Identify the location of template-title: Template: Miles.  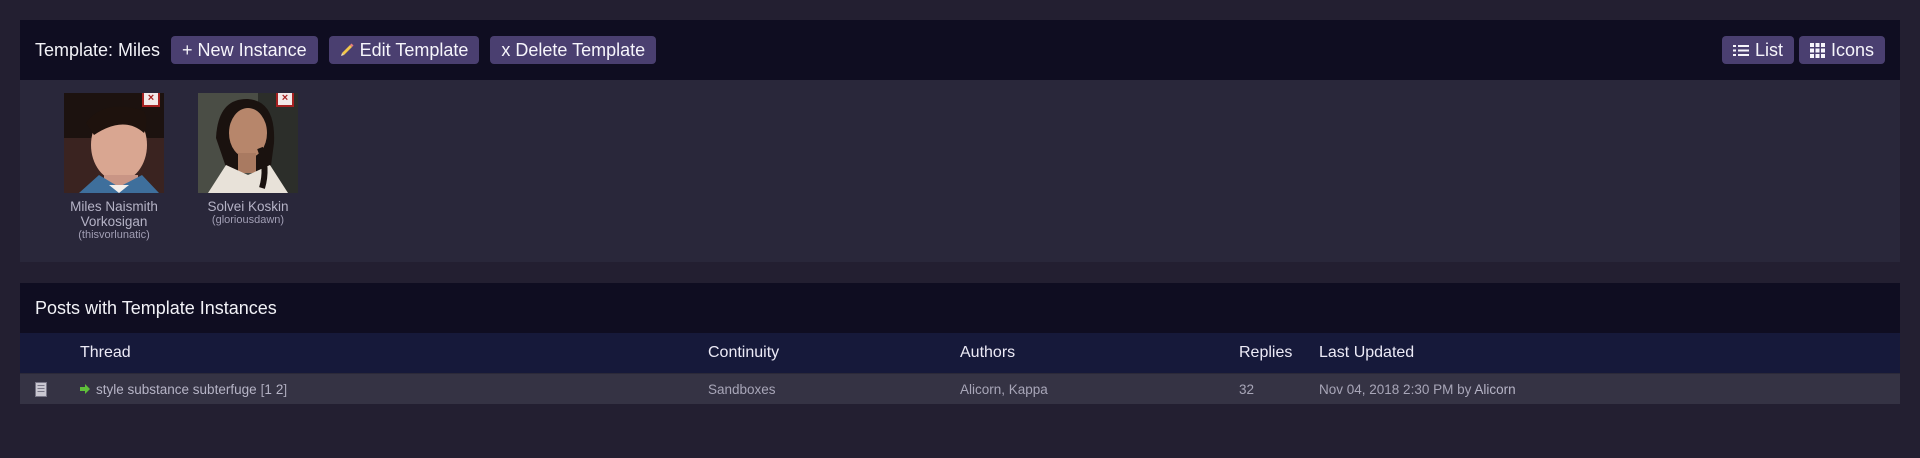
(98, 49).